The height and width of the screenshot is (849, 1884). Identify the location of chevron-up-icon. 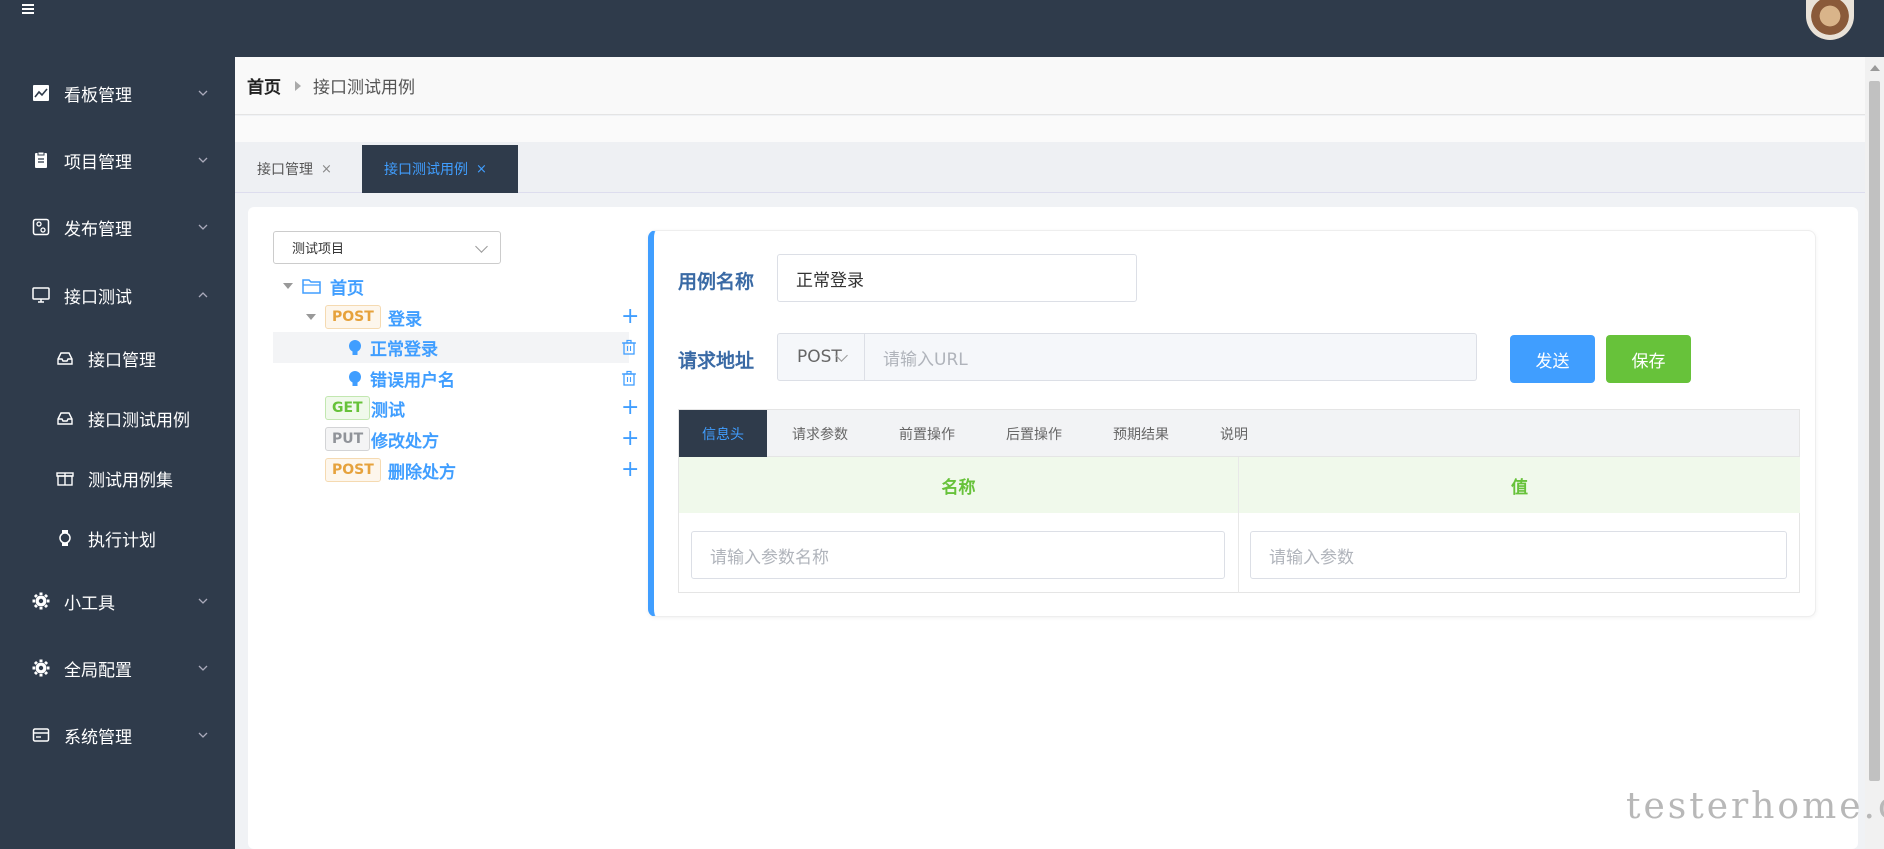
(203, 295).